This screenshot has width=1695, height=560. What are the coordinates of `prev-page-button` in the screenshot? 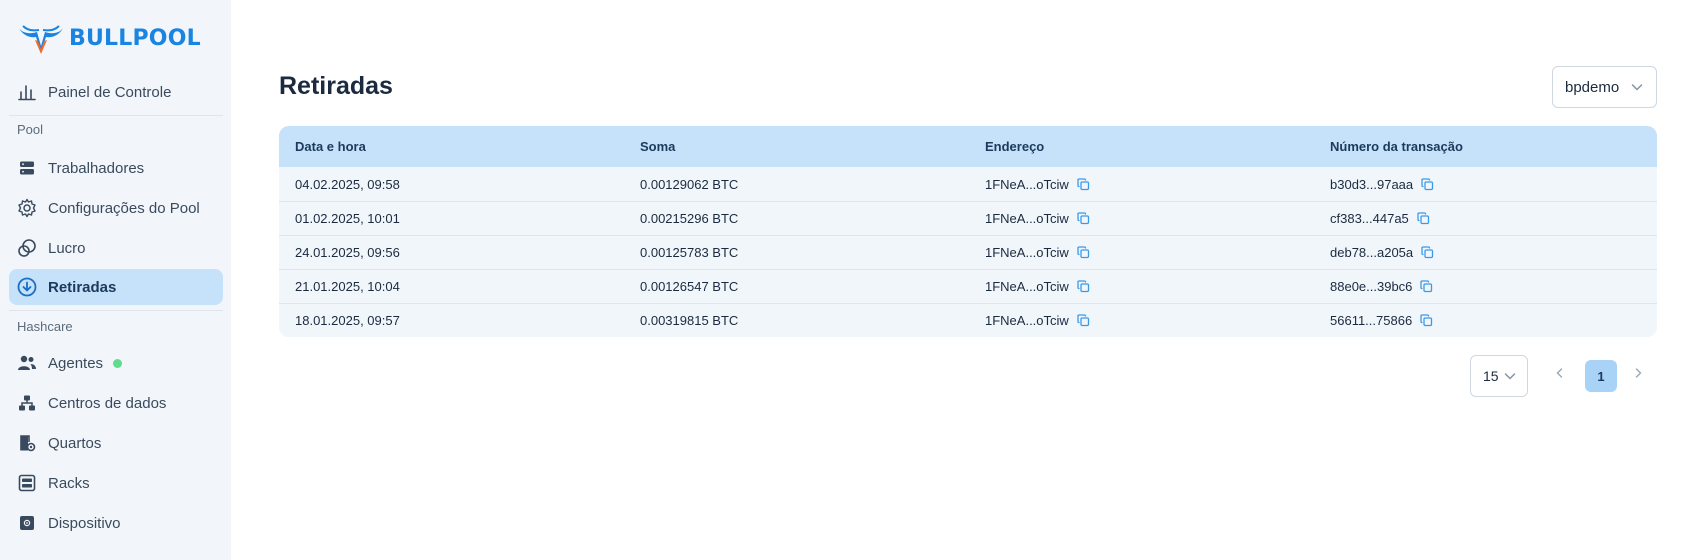 It's located at (1560, 375).